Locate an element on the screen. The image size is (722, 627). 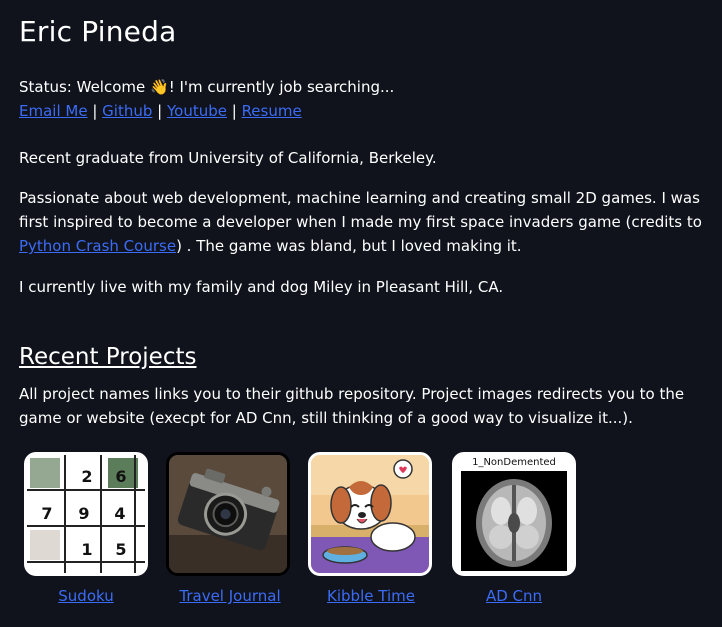
camera-icon is located at coordinates (228, 514).